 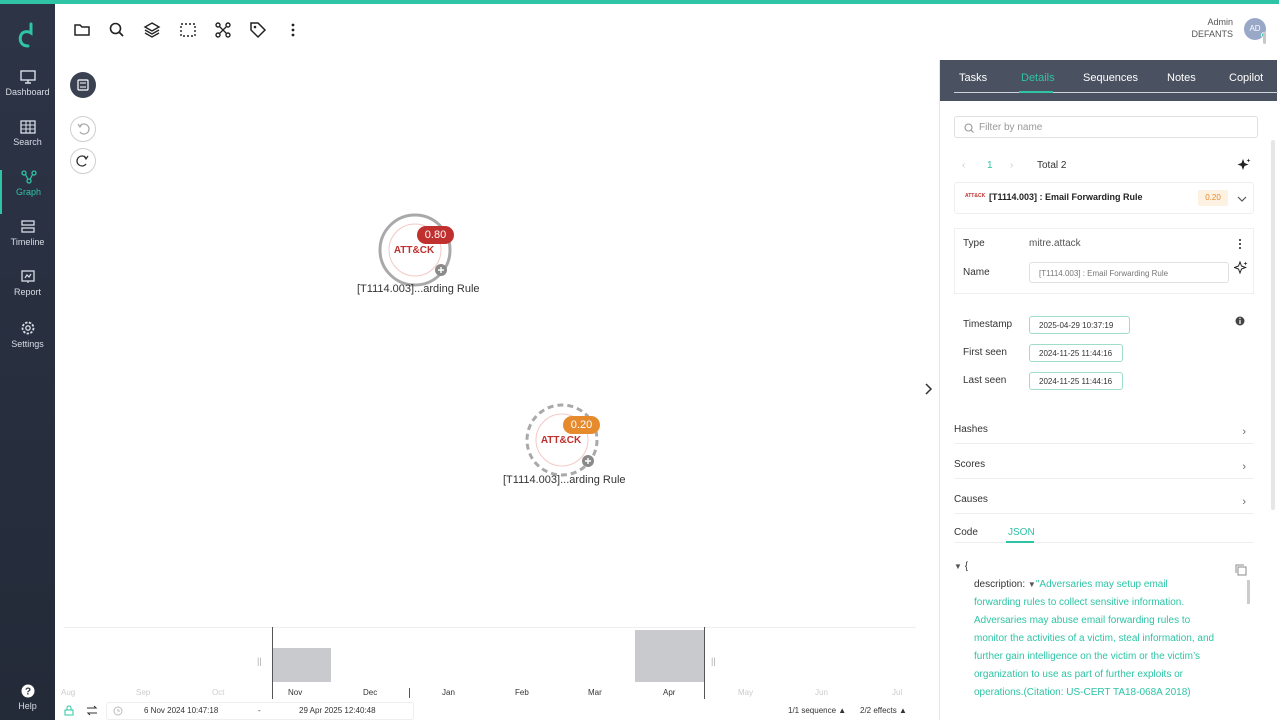 I want to click on code-active-indicator, so click(x=1020, y=542).